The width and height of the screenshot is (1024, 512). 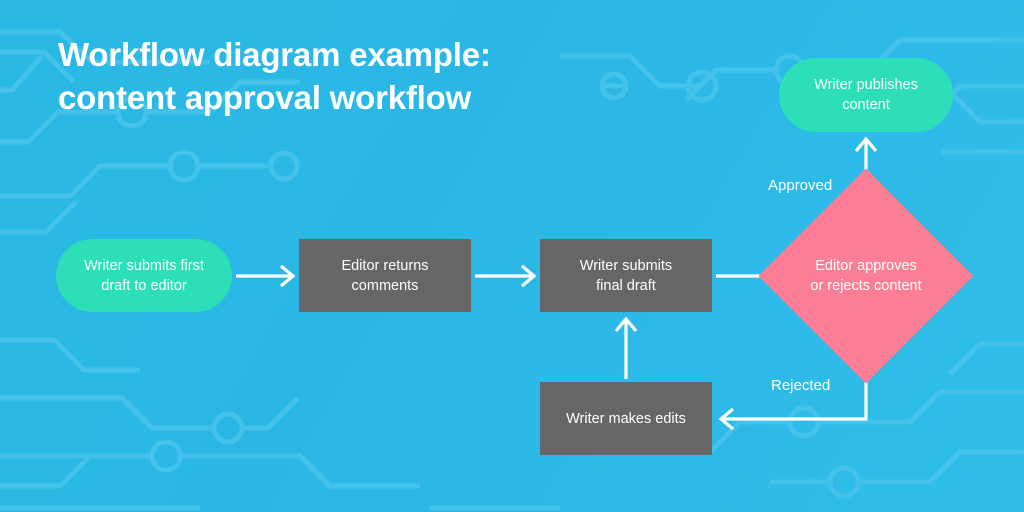 What do you see at coordinates (626, 347) in the screenshot?
I see `edge-makes-edits-to-final-draft` at bounding box center [626, 347].